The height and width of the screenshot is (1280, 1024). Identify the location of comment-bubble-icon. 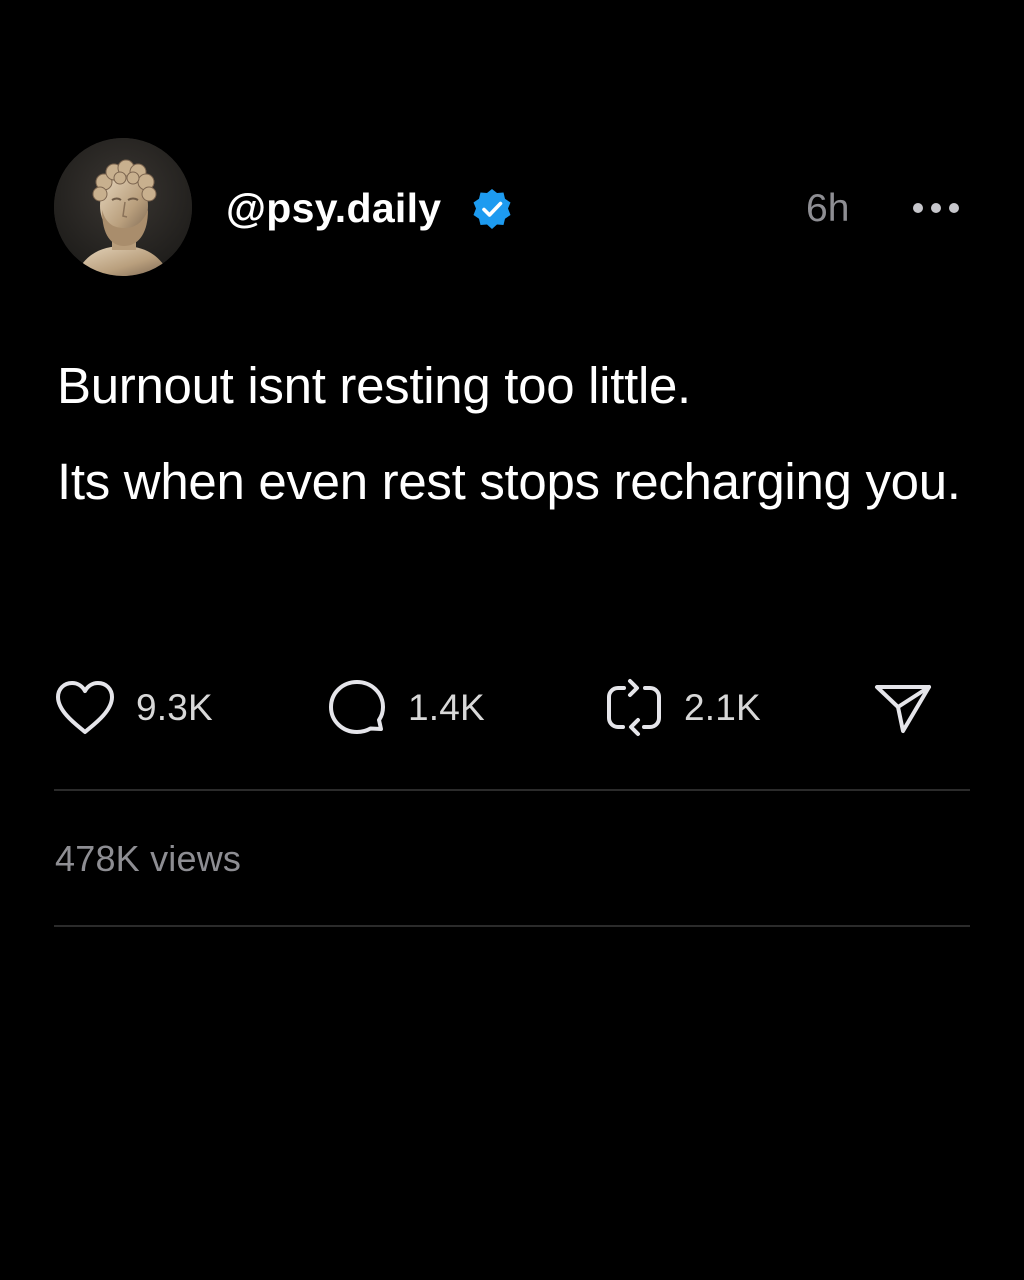
(357, 707).